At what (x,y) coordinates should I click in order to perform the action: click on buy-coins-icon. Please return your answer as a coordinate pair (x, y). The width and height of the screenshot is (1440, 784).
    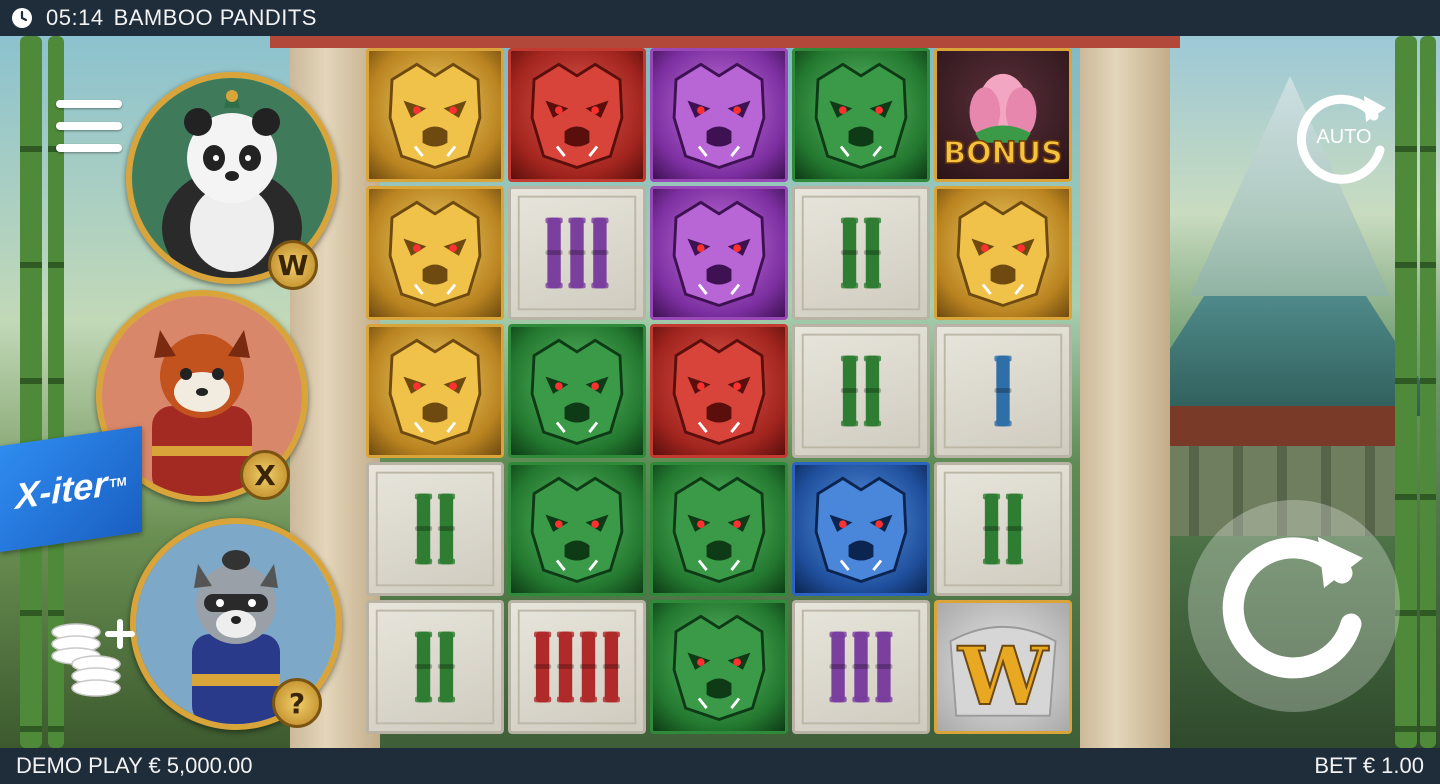
    Looking at the image, I should click on (95, 658).